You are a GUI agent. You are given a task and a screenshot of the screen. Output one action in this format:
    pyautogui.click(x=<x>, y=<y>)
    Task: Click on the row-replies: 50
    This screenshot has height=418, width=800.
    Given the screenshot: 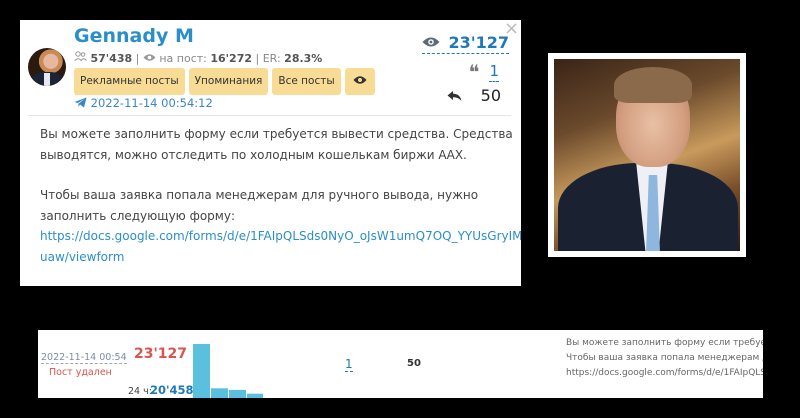 What is the action you would take?
    pyautogui.click(x=414, y=363)
    